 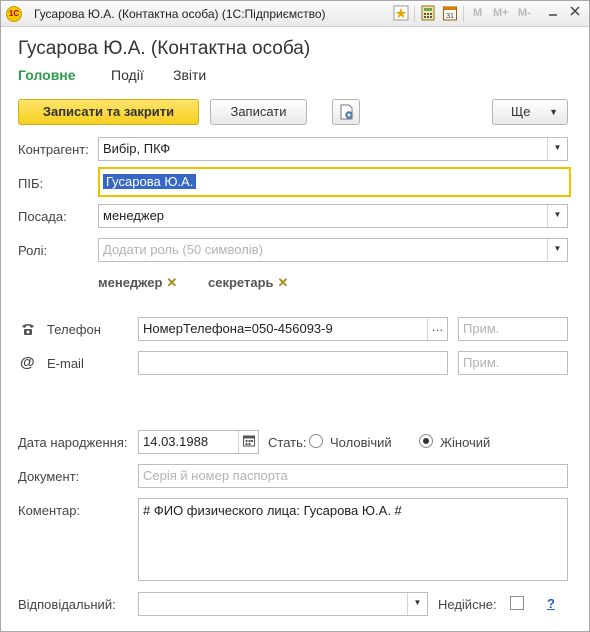 I want to click on tab-main: Головне, so click(x=47, y=75).